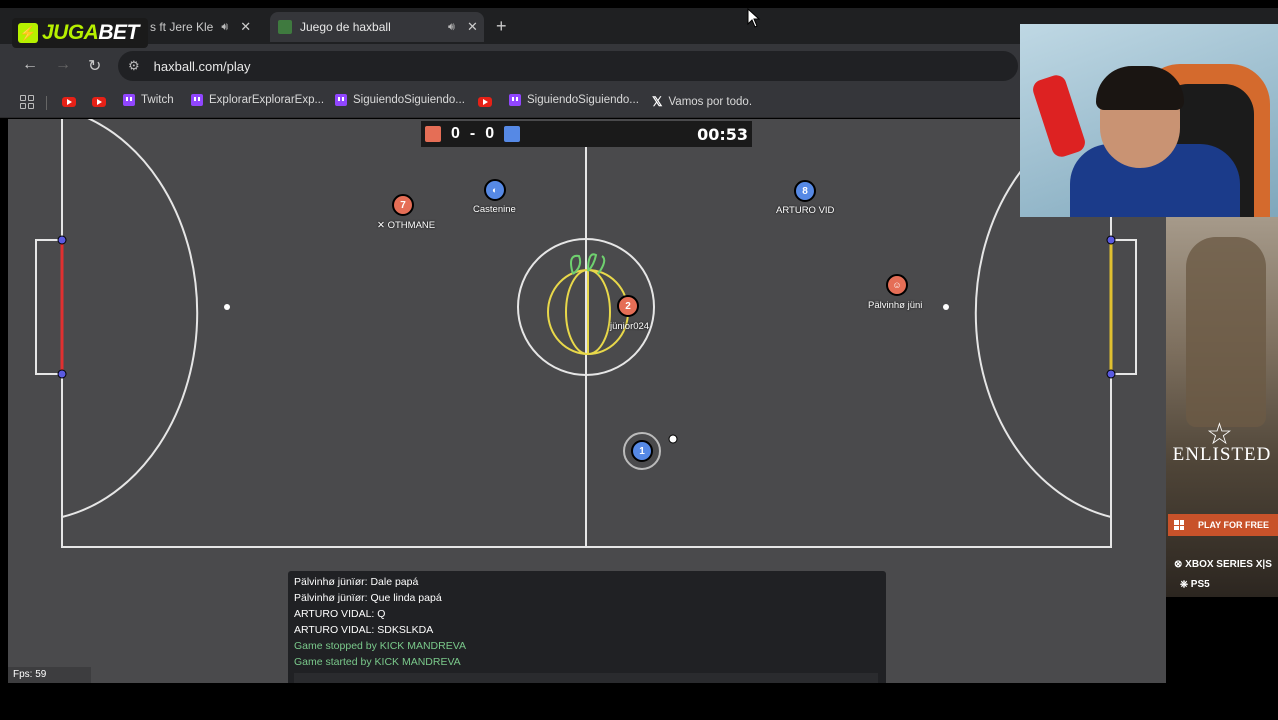 Image resolution: width=1278 pixels, height=720 pixels. What do you see at coordinates (406, 225) in the screenshot?
I see `player-name: ✕ OTHMANE` at bounding box center [406, 225].